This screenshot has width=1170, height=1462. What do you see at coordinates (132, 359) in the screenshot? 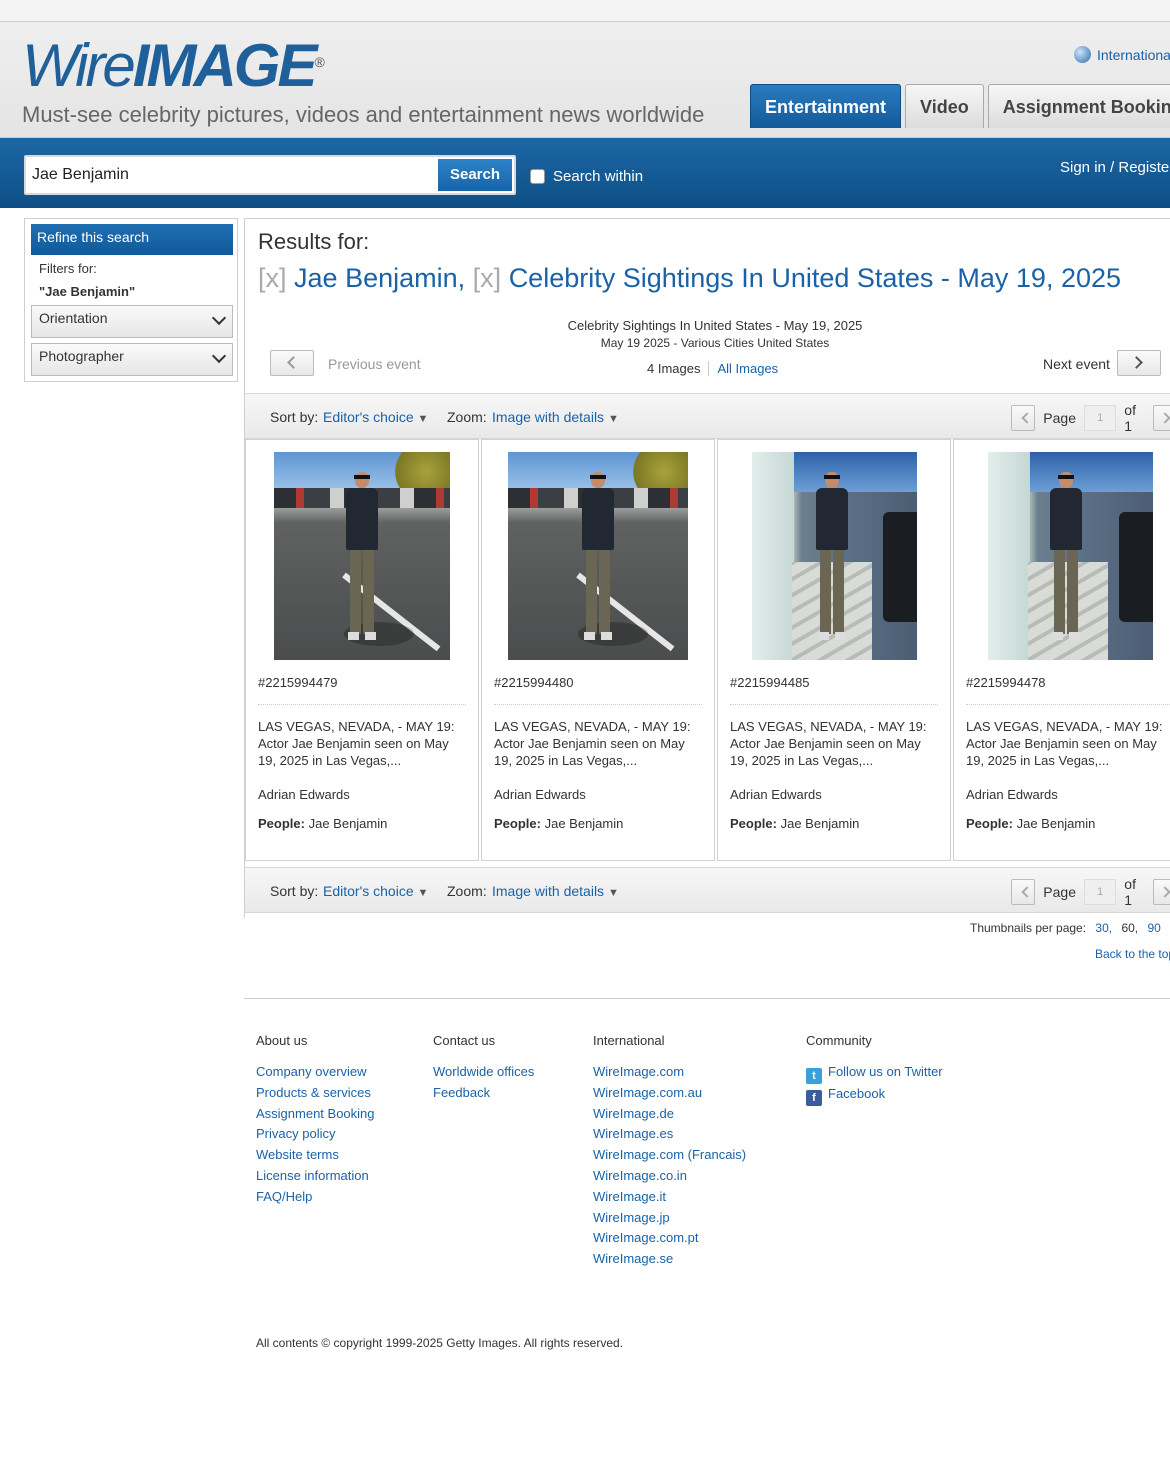
I see `photographer-dropdown: Photographer` at bounding box center [132, 359].